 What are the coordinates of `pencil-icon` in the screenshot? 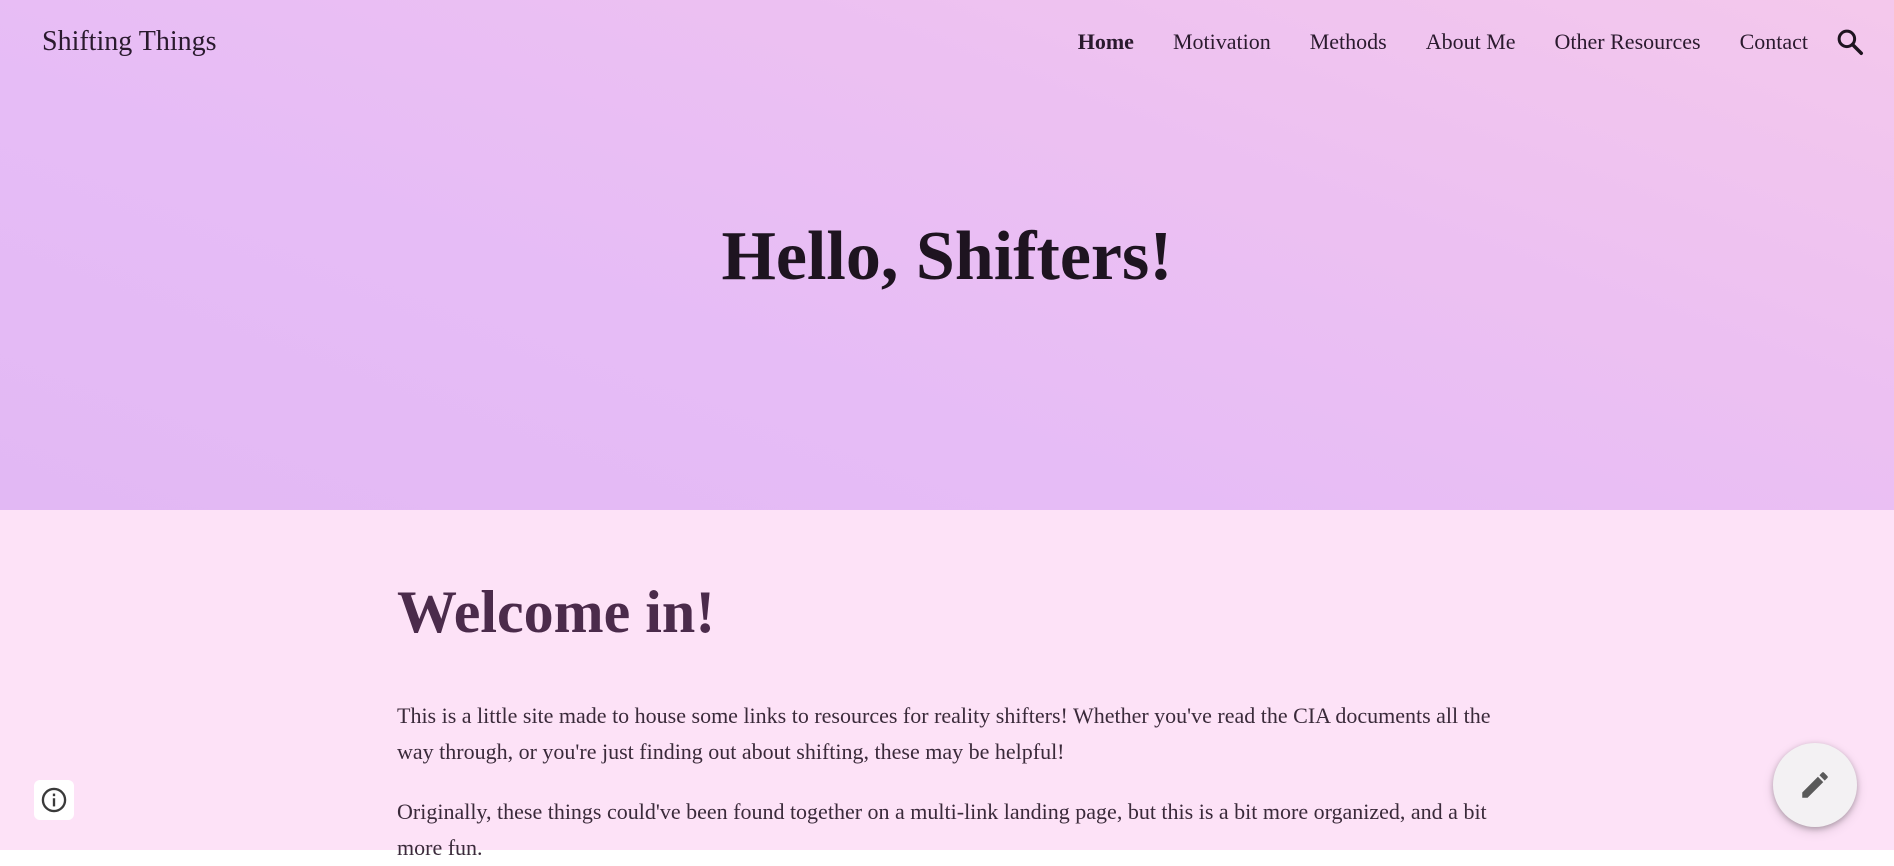 It's located at (1815, 785).